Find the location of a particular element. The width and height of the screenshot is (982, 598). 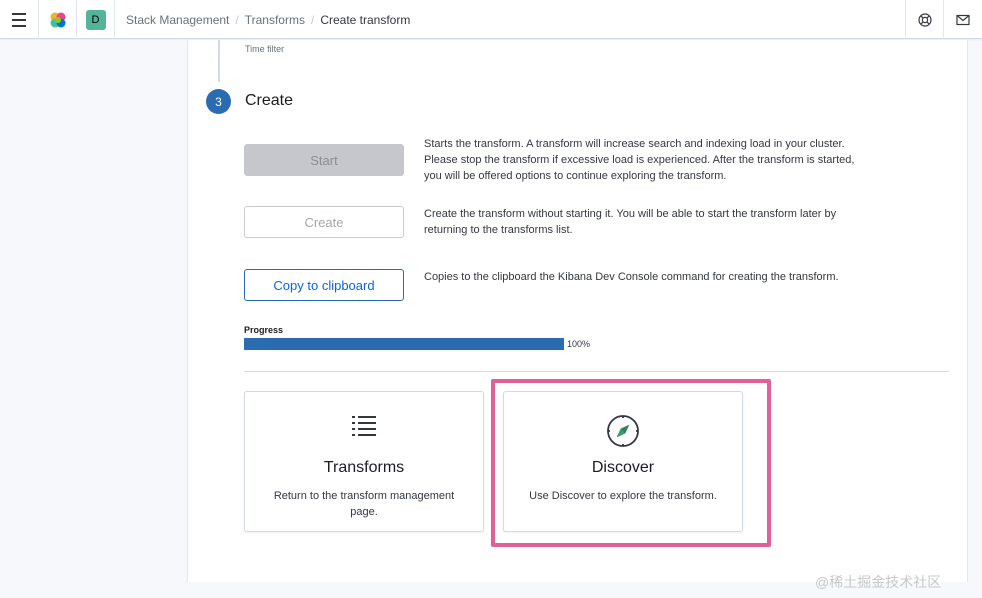

breadcrumb-stack-management: Stack Management is located at coordinates (177, 20).